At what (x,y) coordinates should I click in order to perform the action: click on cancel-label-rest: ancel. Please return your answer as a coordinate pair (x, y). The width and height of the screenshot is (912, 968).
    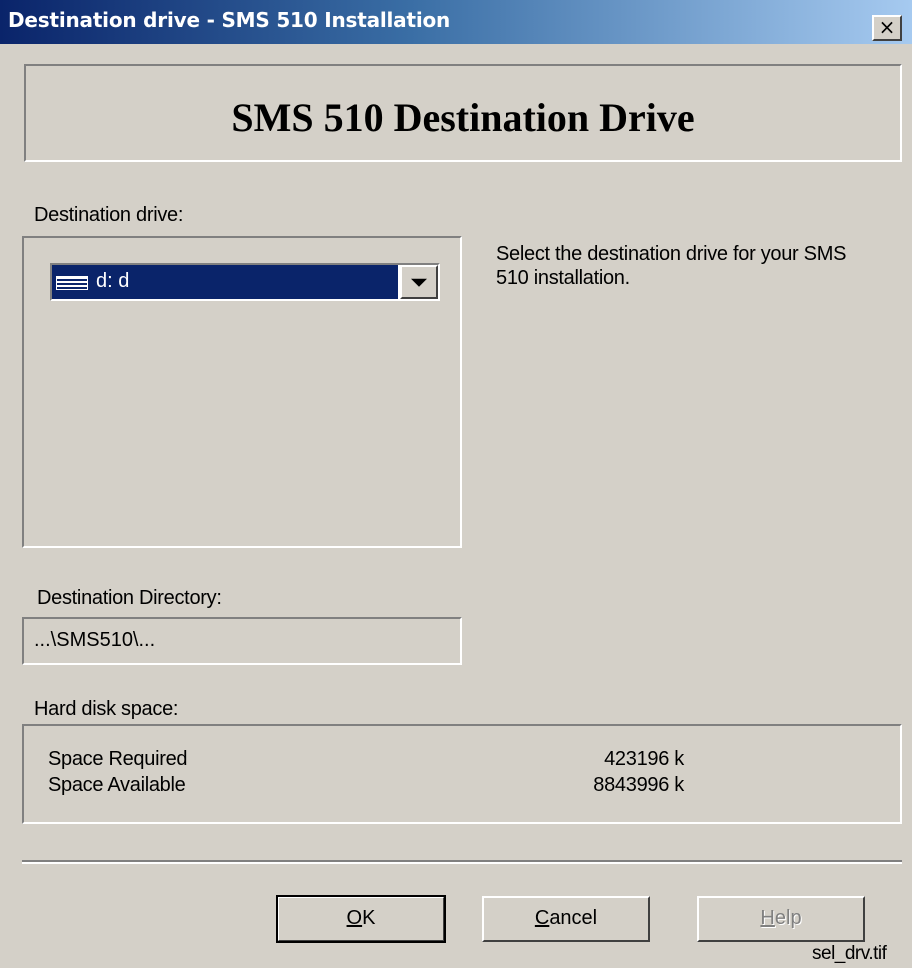
    Looking at the image, I should click on (573, 918).